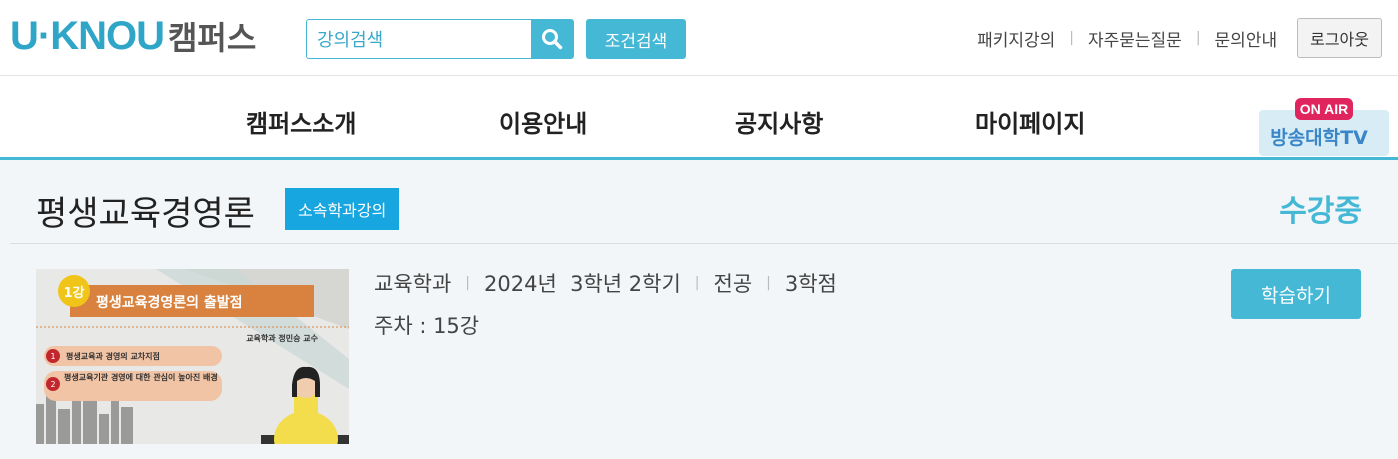  Describe the element at coordinates (636, 39) in the screenshot. I see `condition-search-button: 조건검색` at that location.